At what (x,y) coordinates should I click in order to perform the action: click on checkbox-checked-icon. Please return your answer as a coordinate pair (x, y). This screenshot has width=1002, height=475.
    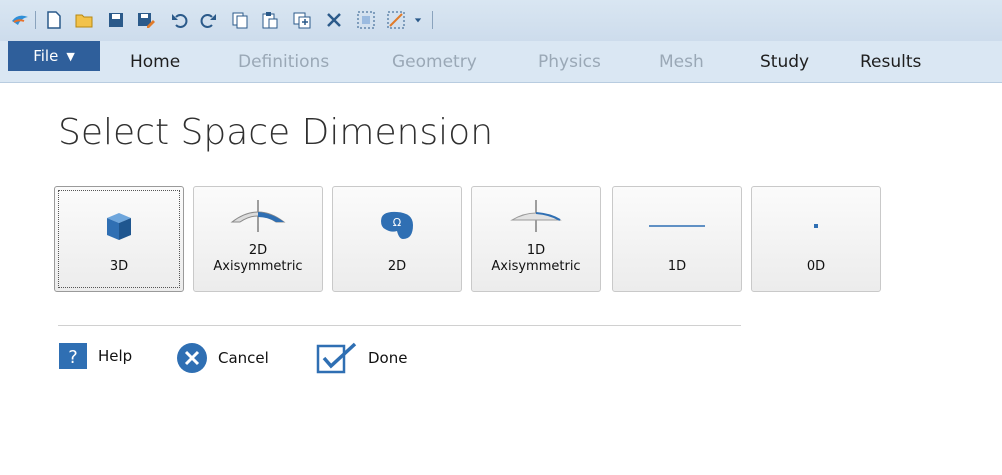
    Looking at the image, I should click on (337, 358).